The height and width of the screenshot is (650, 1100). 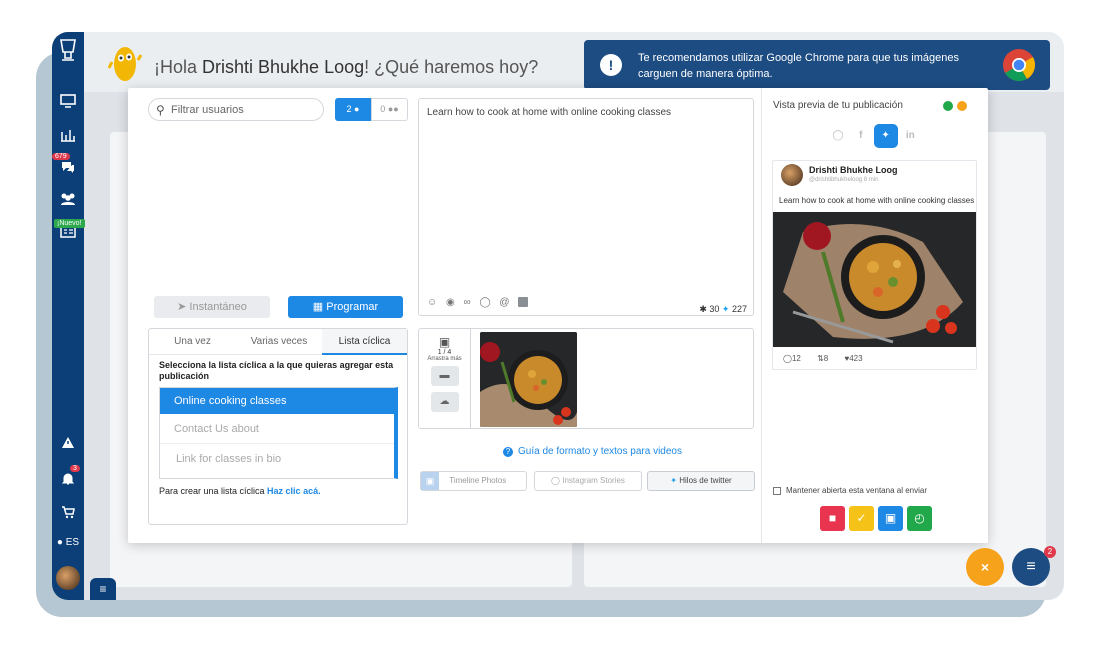 What do you see at coordinates (279, 342) in the screenshot?
I see `tab-varias-veces: Varias veces` at bounding box center [279, 342].